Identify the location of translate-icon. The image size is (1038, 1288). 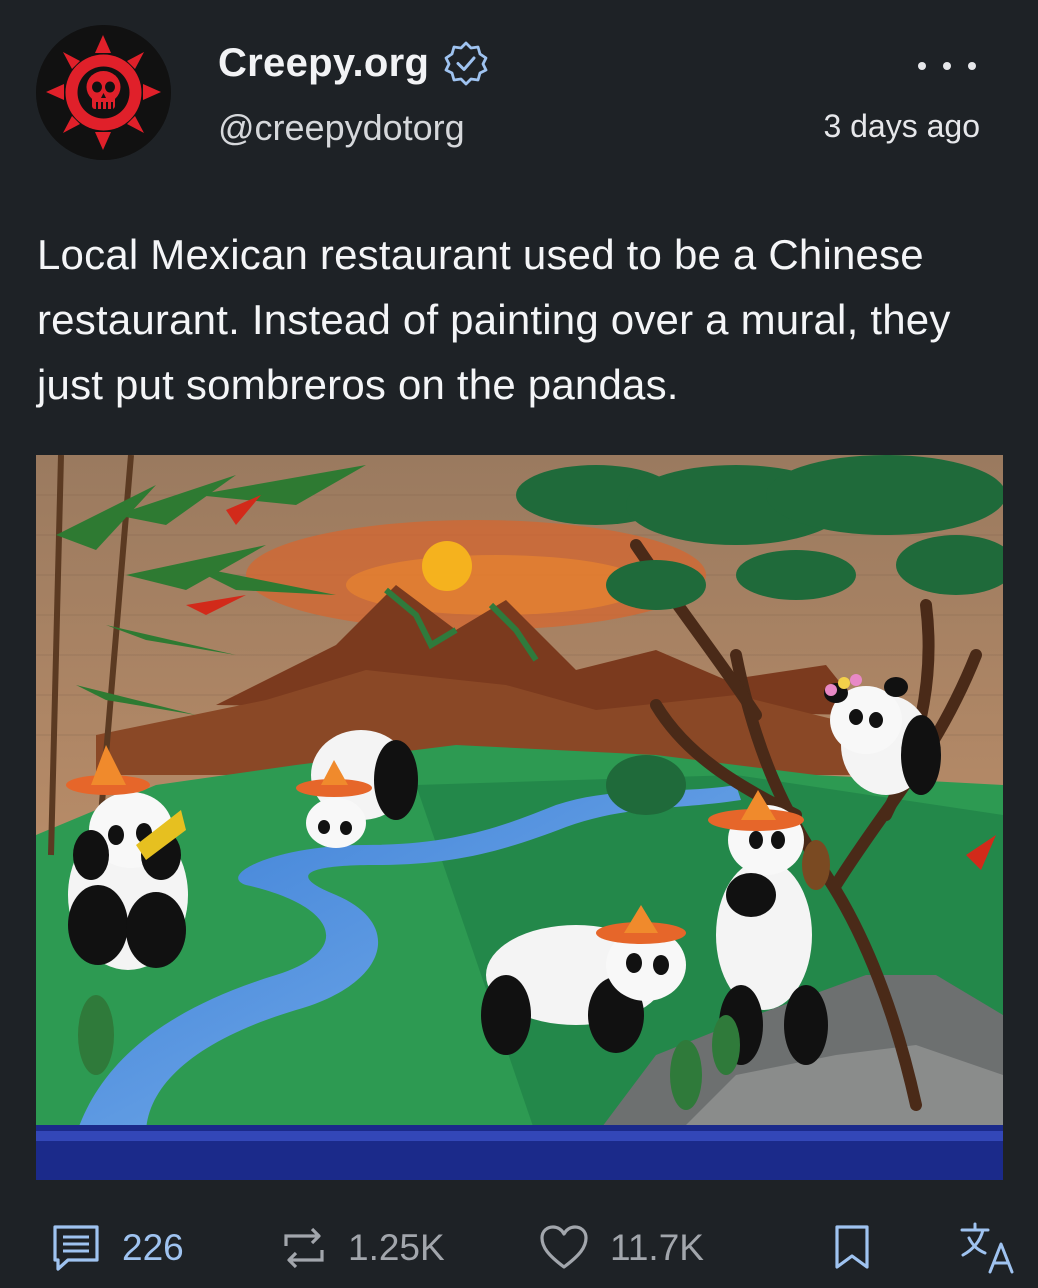
(988, 1248).